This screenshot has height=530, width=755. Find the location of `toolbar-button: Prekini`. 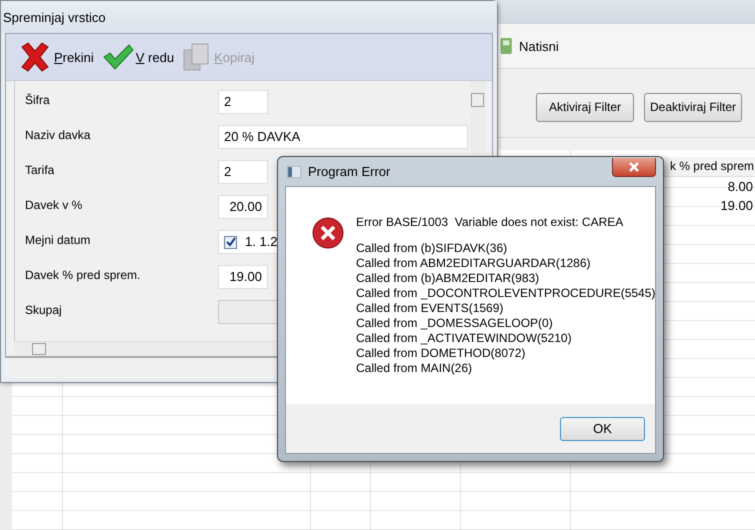

toolbar-button: Prekini is located at coordinates (56, 57).